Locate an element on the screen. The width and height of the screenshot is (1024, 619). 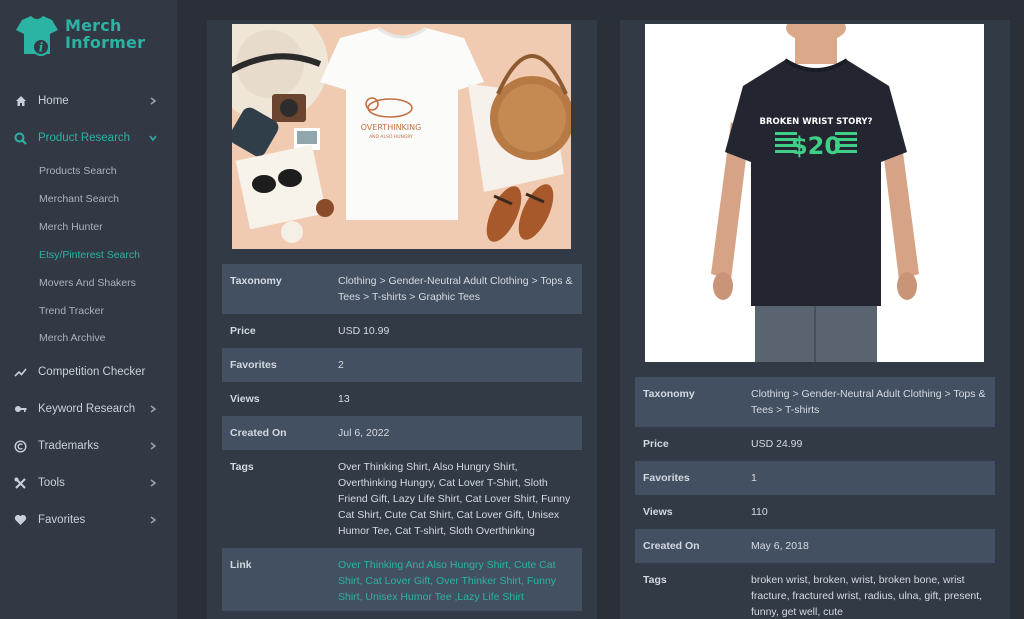
nav-trademarks-label: Trademarks is located at coordinates (68, 446).